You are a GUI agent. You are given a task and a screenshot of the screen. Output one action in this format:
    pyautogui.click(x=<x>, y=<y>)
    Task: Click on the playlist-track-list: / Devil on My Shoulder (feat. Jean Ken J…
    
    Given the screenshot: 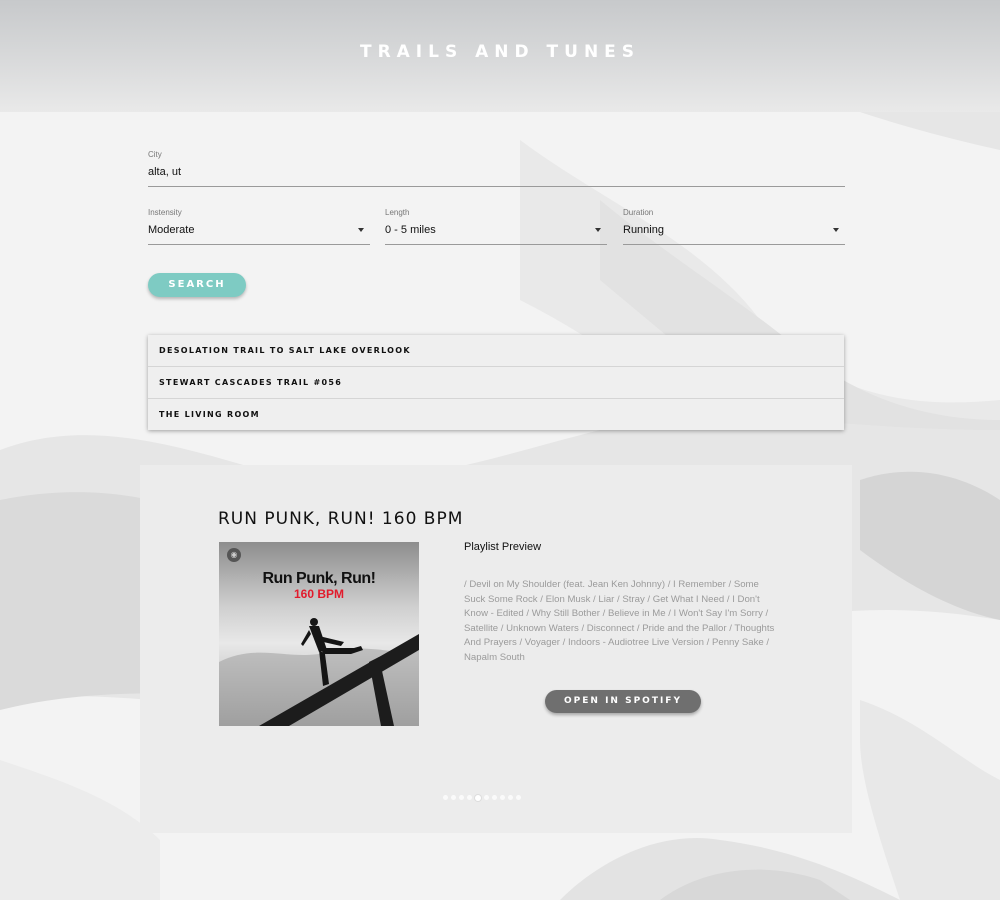 What is the action you would take?
    pyautogui.click(x=619, y=621)
    